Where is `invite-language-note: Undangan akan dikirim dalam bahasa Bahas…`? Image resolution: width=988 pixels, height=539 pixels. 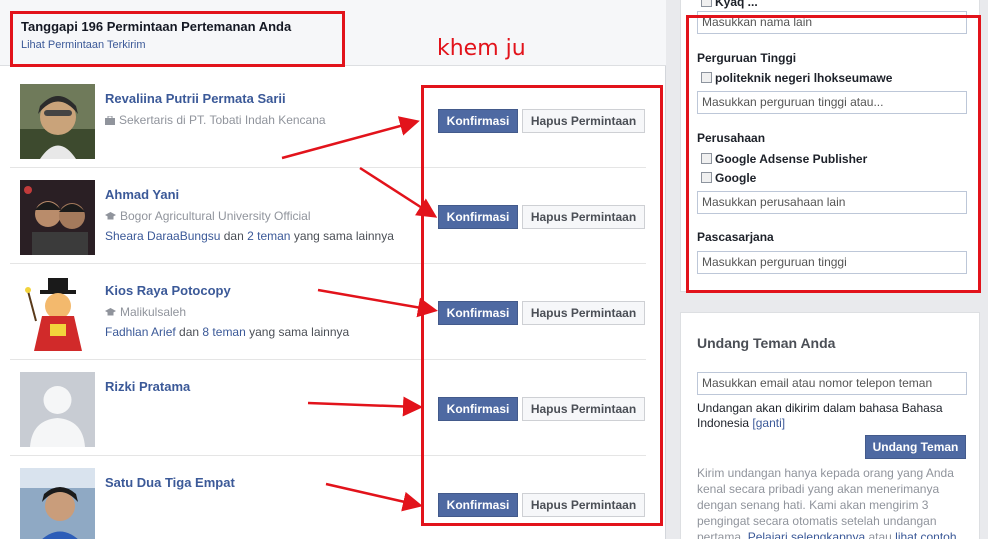
invite-language-note: Undangan akan dikirim dalam bahasa Bahas… is located at coordinates (833, 416).